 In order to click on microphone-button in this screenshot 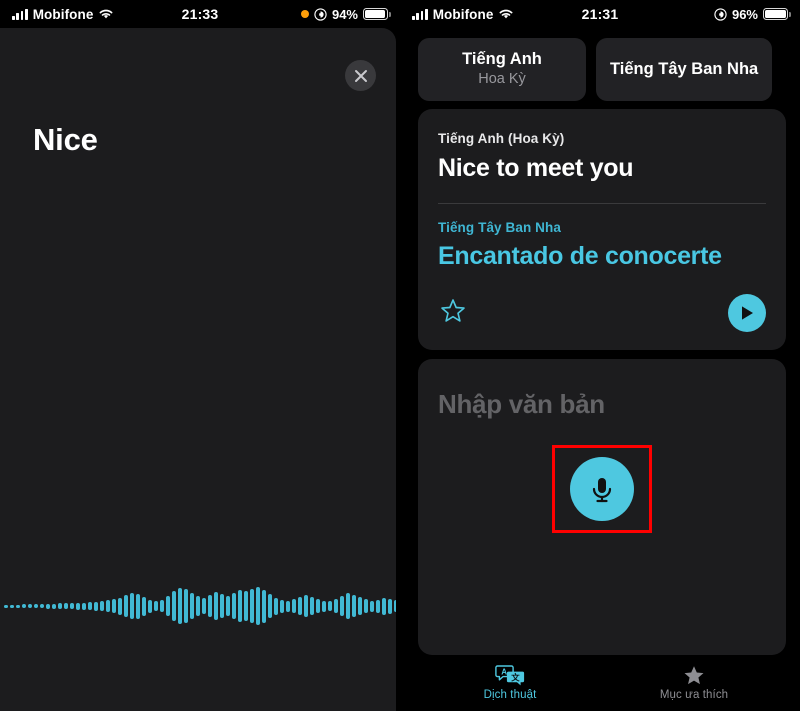, I will do `click(602, 489)`.